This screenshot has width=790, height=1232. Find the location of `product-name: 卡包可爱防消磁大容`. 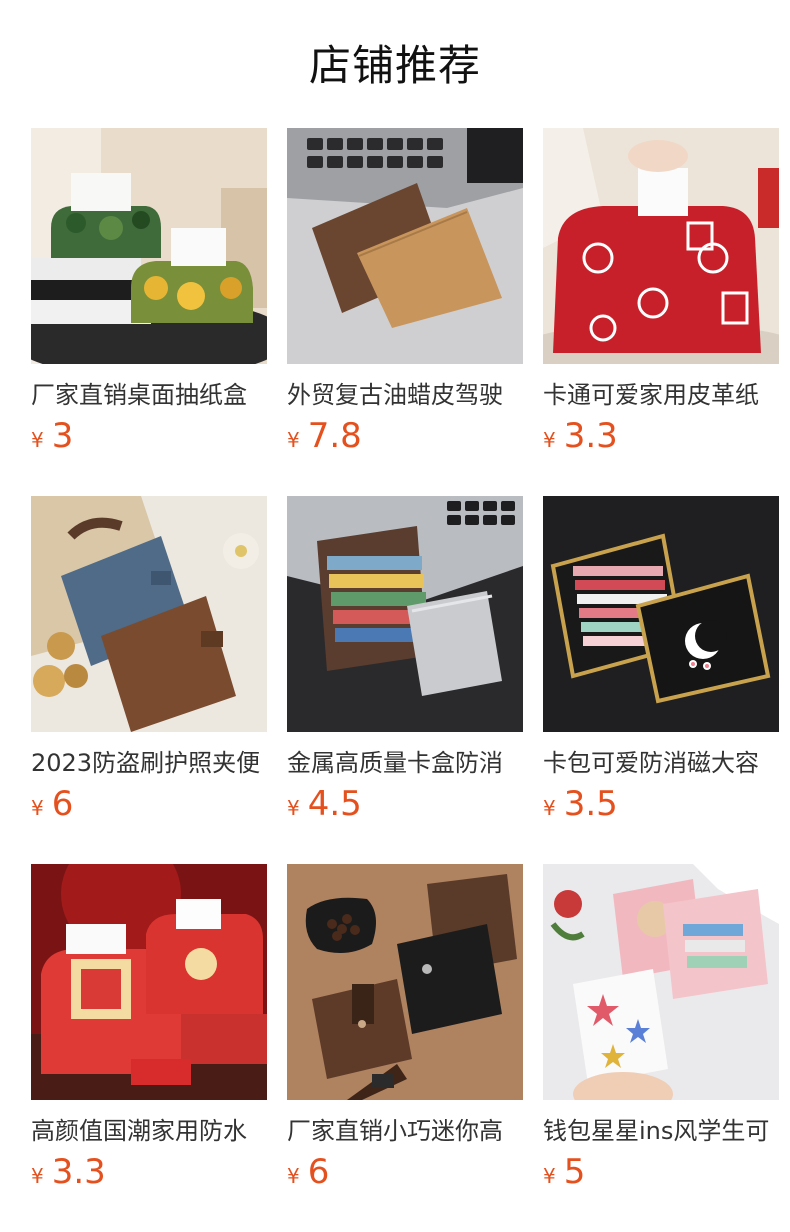

product-name: 卡包可爱防消磁大容 is located at coordinates (661, 763).